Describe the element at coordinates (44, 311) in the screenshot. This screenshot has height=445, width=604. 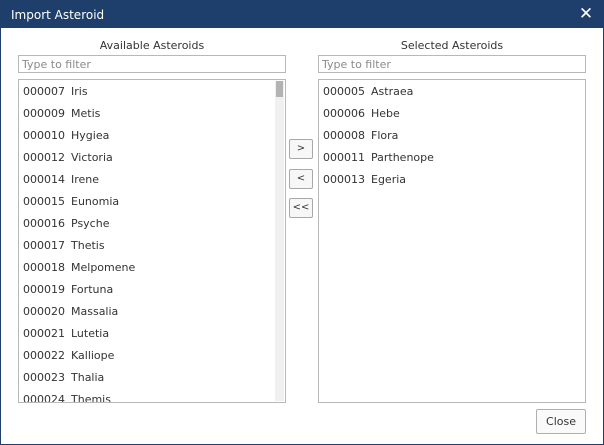
I see `asteroid-number: 000020` at that location.